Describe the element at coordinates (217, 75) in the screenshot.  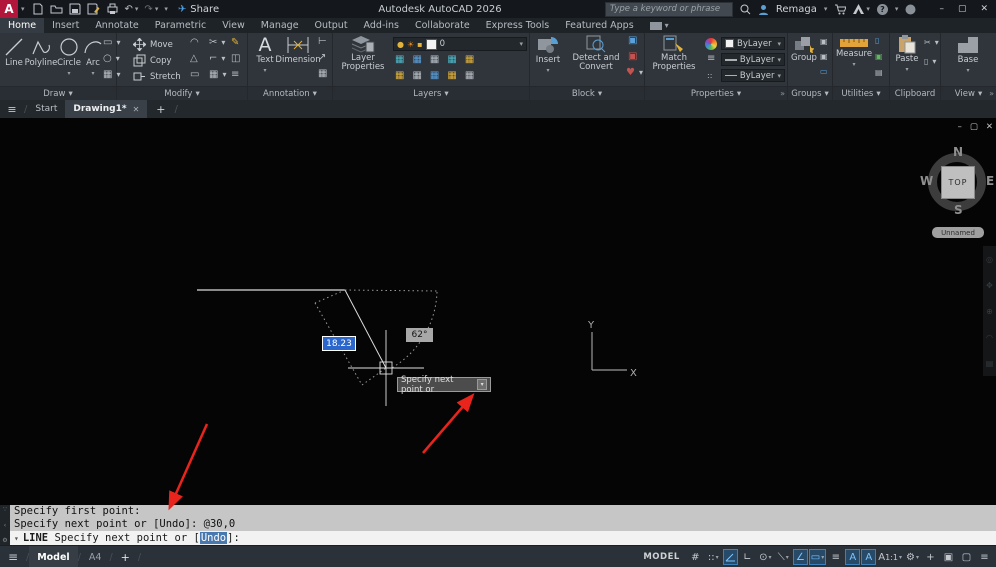
I see `array-button: ▦ ▾` at that location.